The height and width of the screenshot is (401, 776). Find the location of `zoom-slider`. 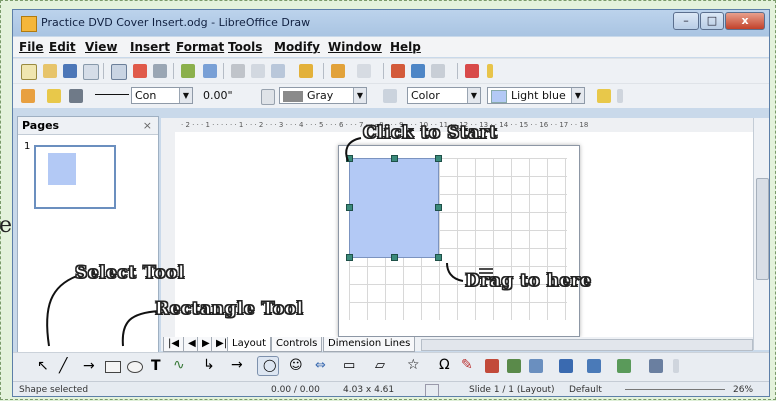

zoom-slider is located at coordinates (675, 389).